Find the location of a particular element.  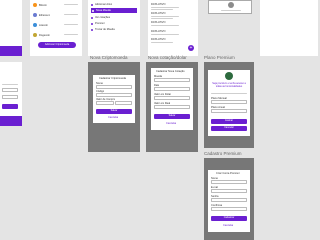

value-field is located at coordinates (105, 103).